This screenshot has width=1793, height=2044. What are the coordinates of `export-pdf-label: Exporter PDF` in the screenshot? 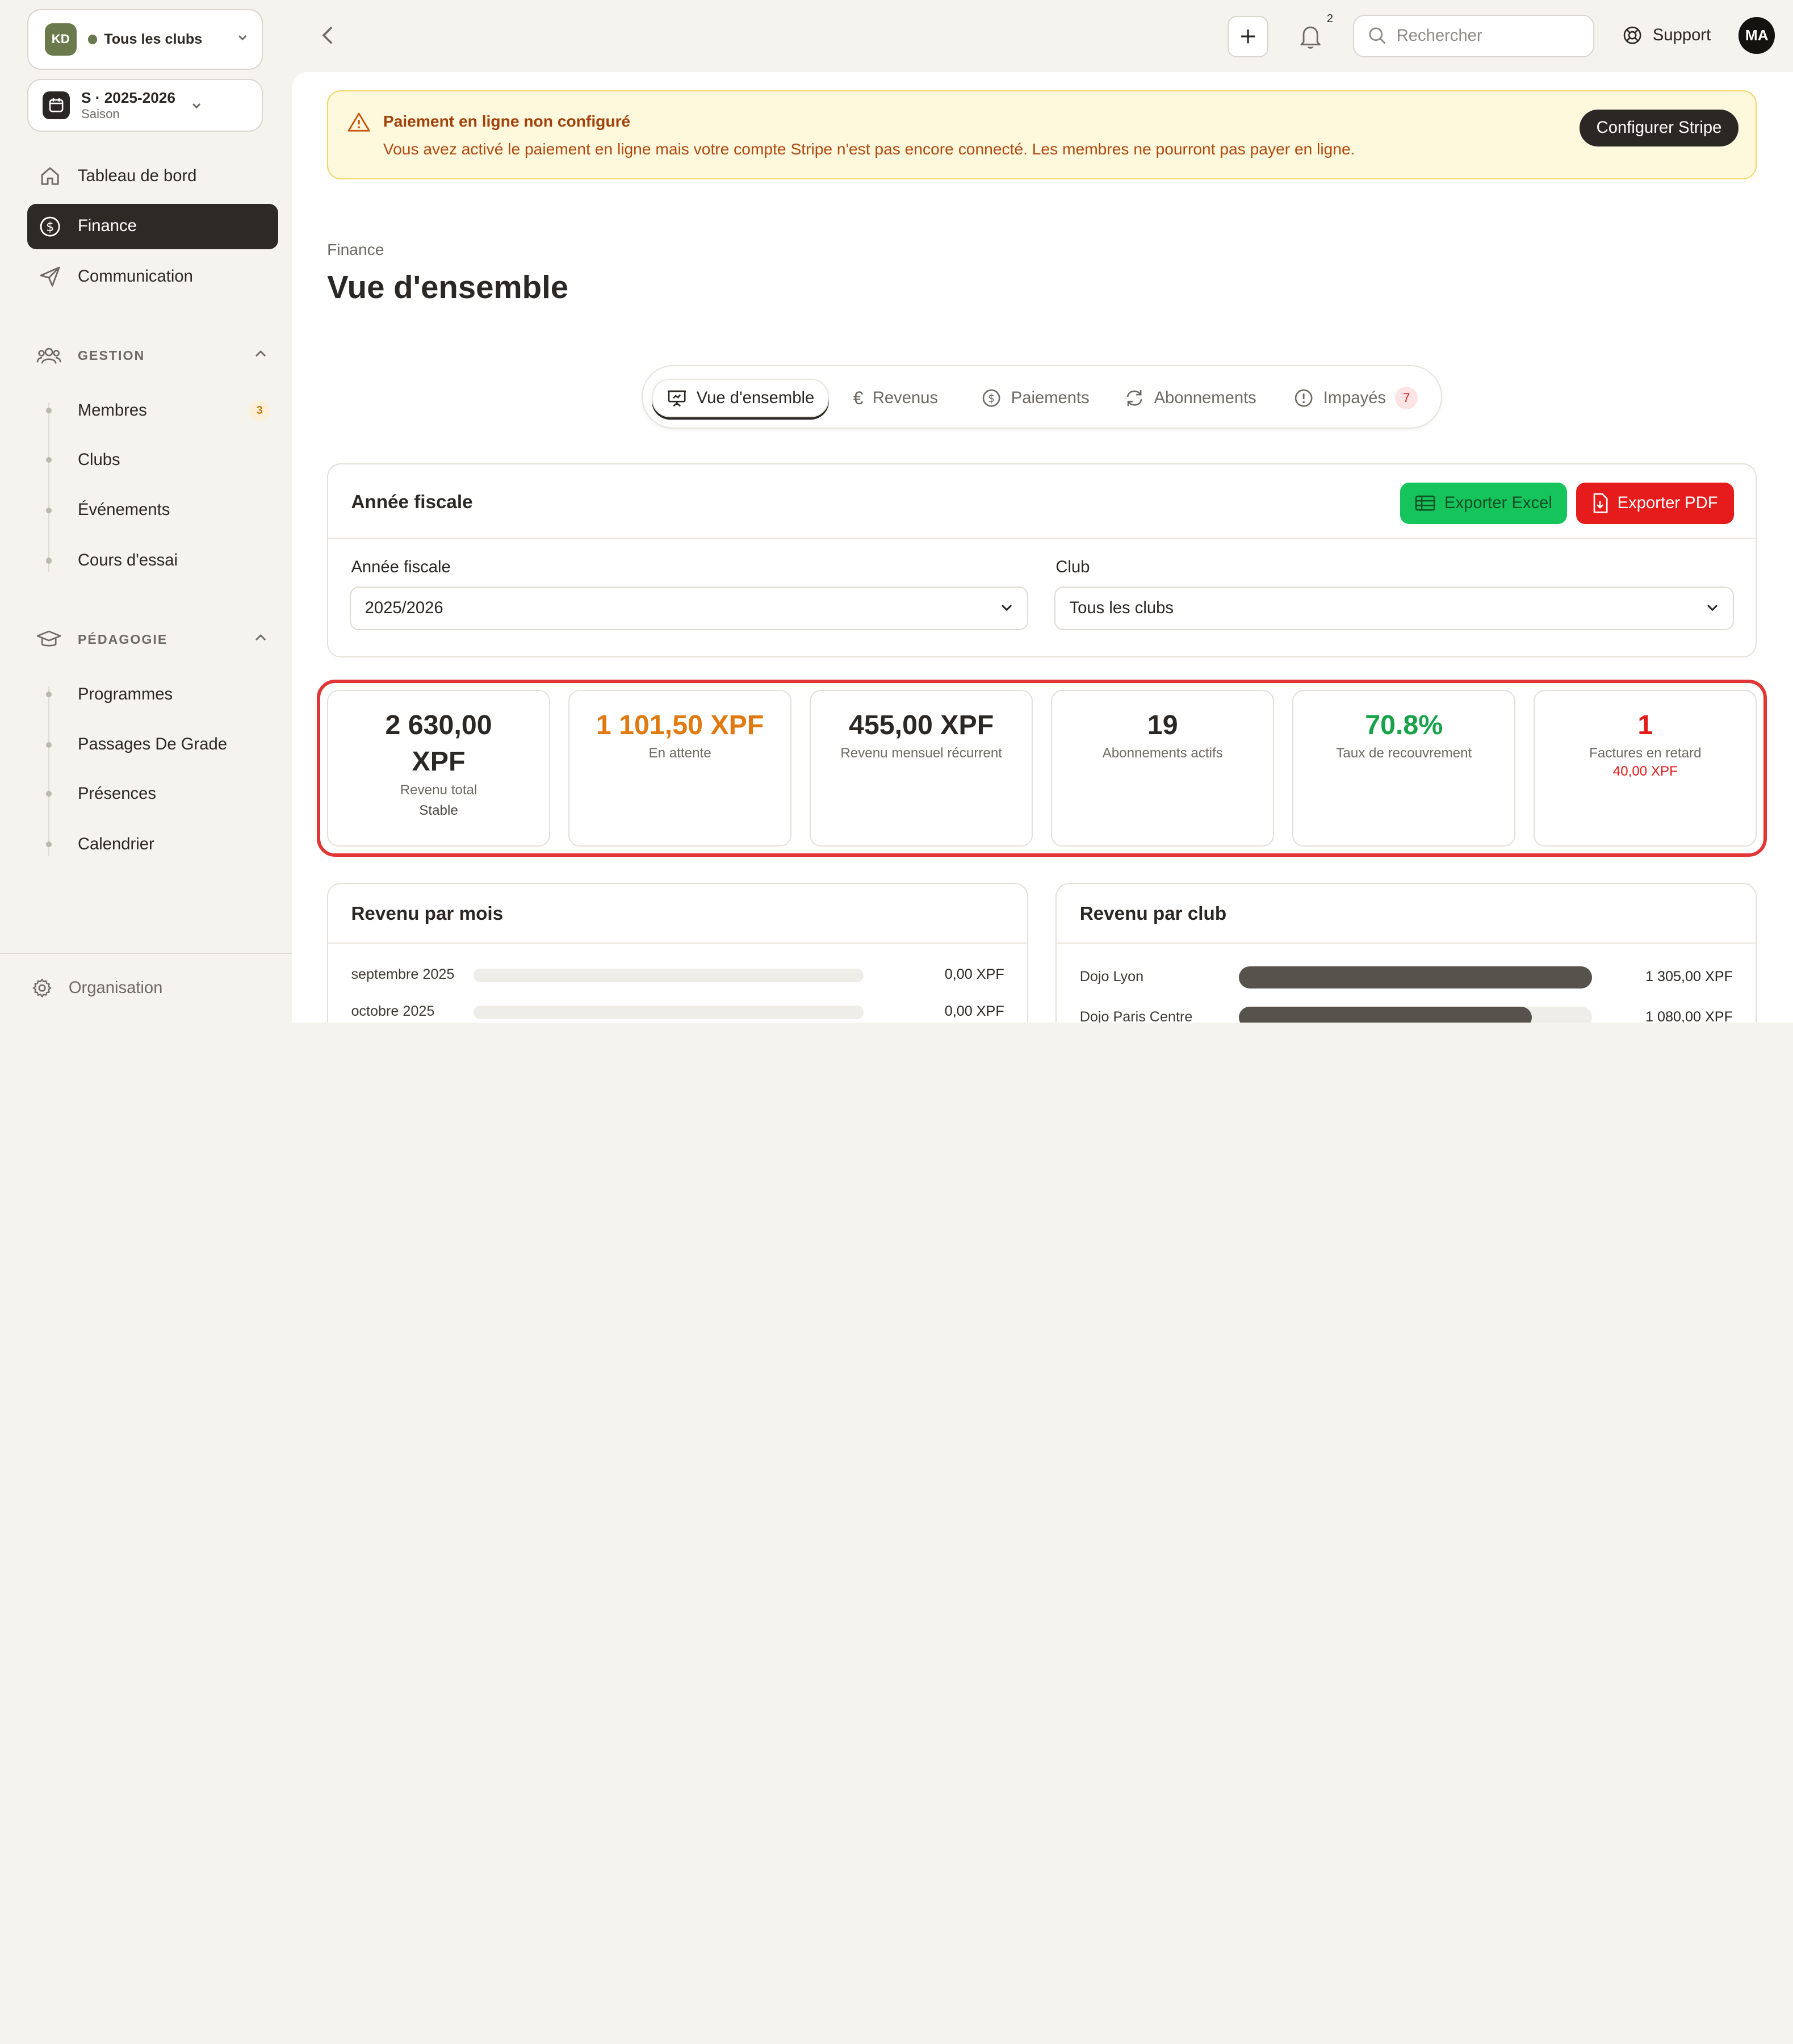 It's located at (1667, 502).